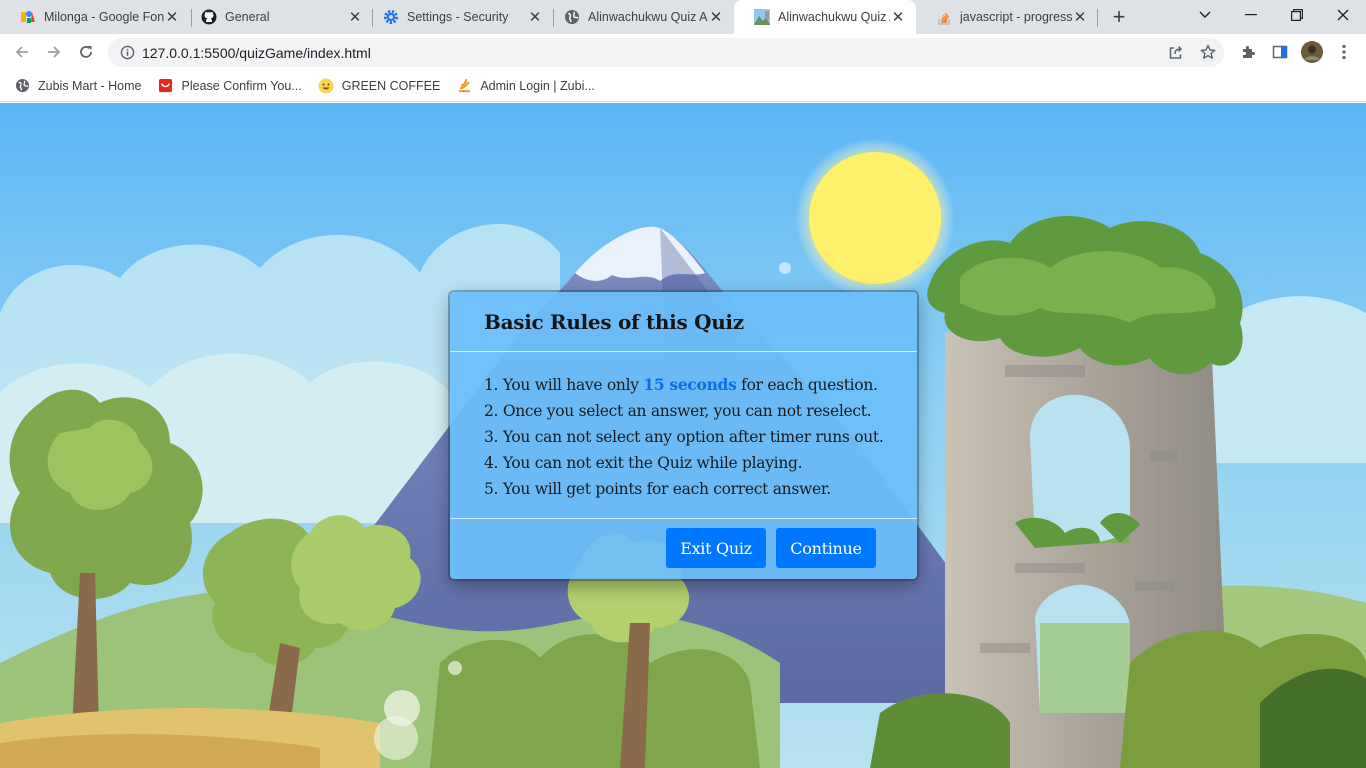 The width and height of the screenshot is (1366, 768). Describe the element at coordinates (716, 548) in the screenshot. I see `exit-quiz-button: Exit Quiz` at that location.